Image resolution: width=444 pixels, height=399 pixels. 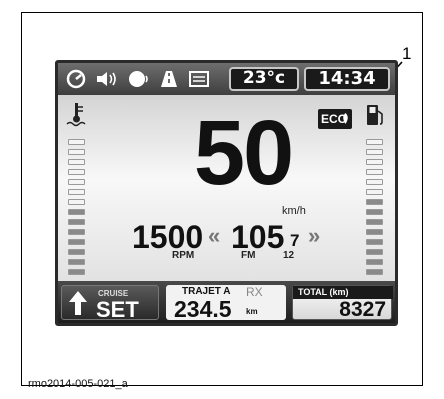 What do you see at coordinates (295, 240) in the screenshot?
I see `radio-frequency-decimal: 7` at bounding box center [295, 240].